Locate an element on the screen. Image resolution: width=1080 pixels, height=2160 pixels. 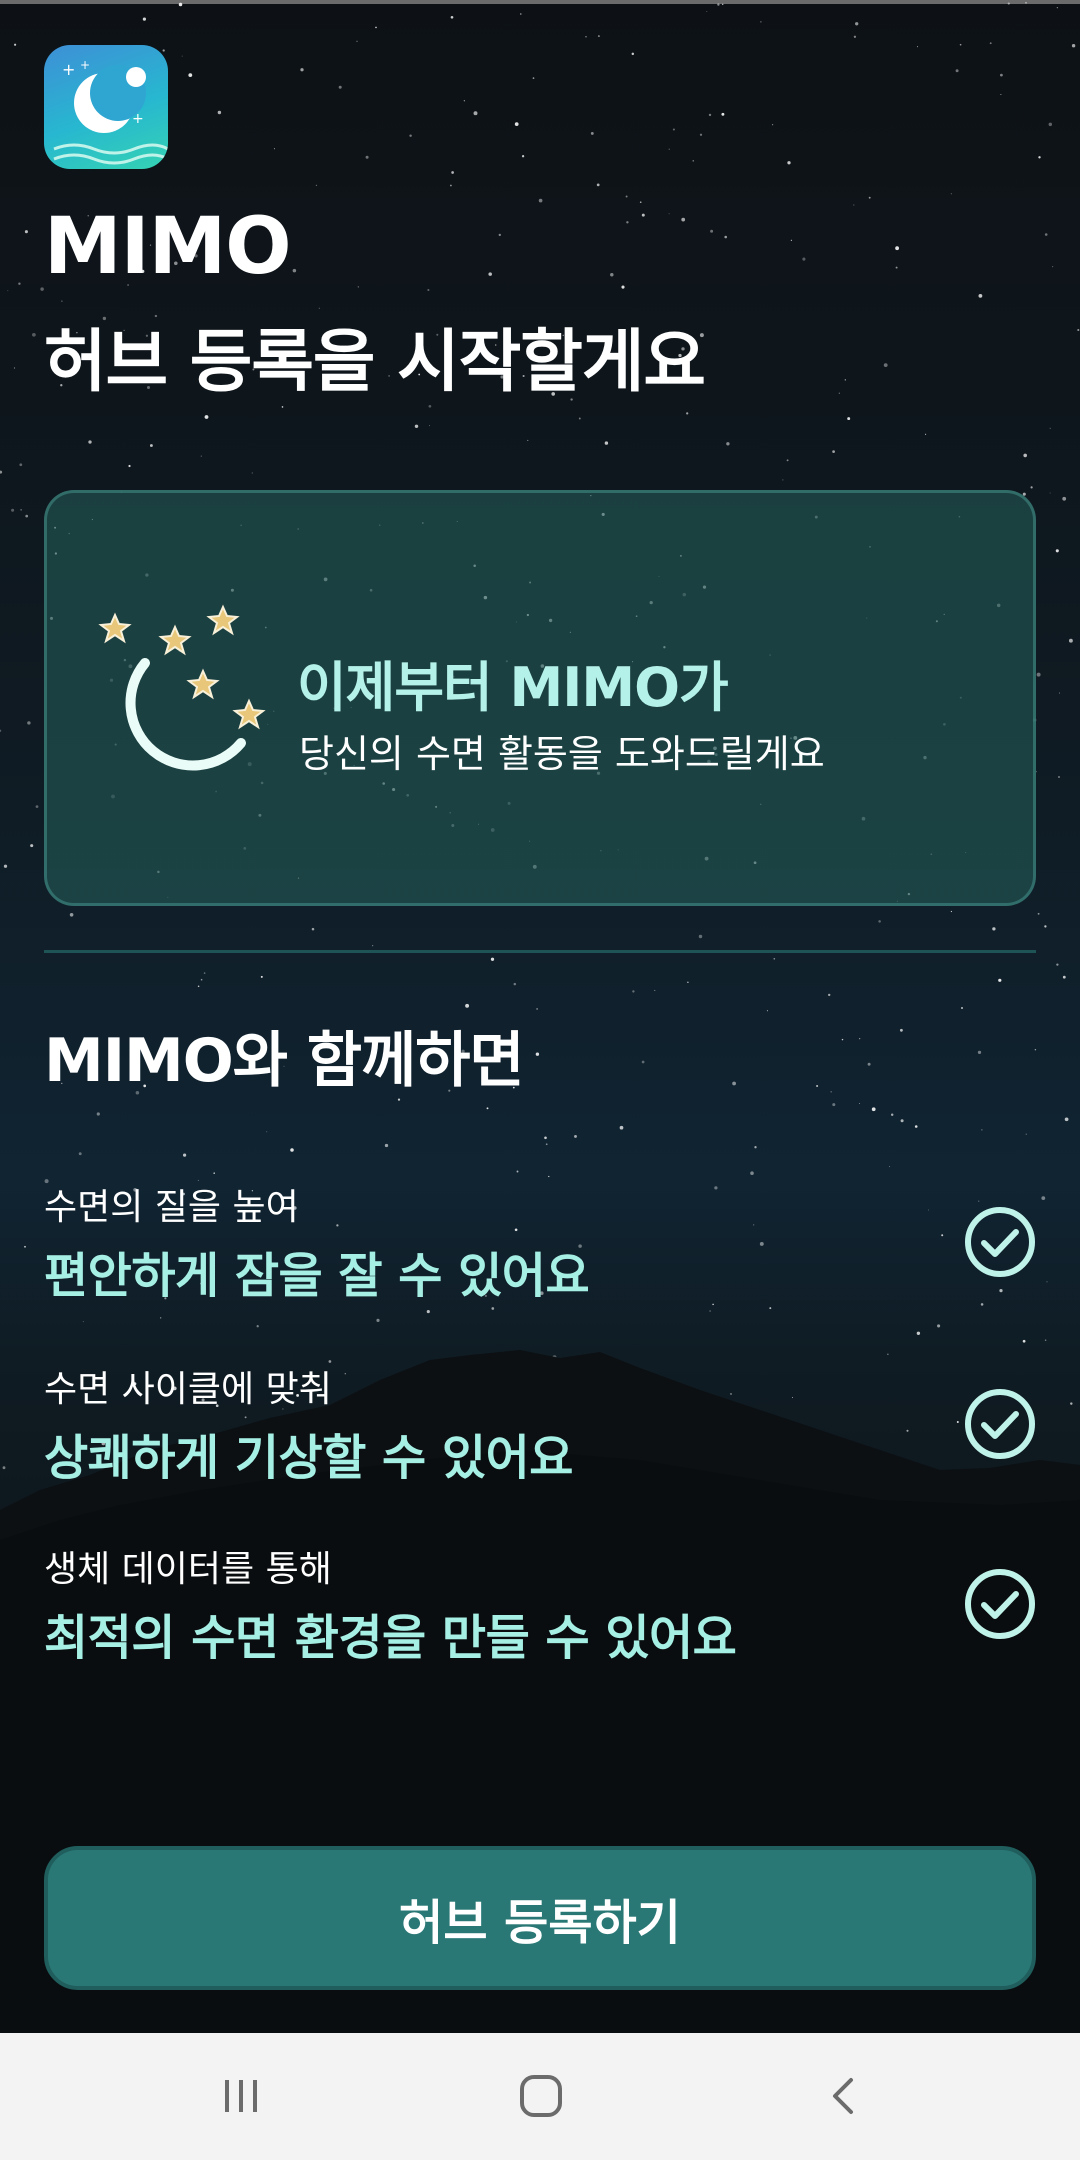
benefit-item: 수면 사이클에 맞춰 상쾌하게 기상할 수 있어요 is located at coordinates (540, 1425).